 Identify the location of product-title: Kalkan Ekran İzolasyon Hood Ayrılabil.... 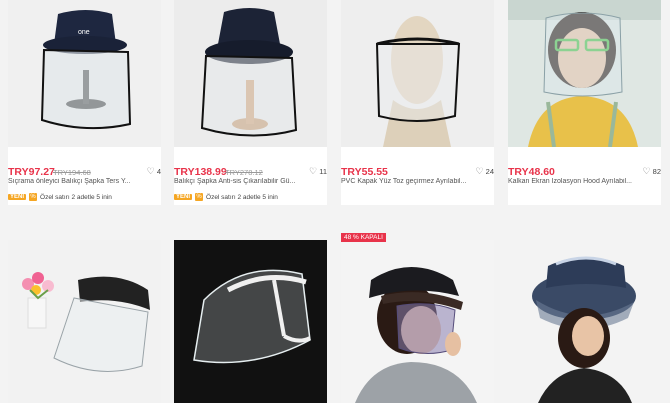
(584, 181).